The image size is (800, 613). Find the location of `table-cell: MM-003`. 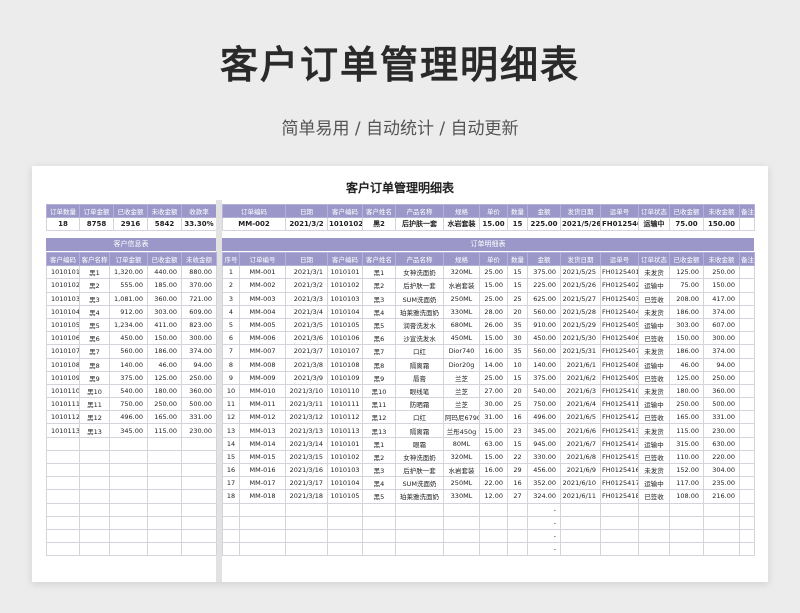

table-cell: MM-003 is located at coordinates (262, 298).